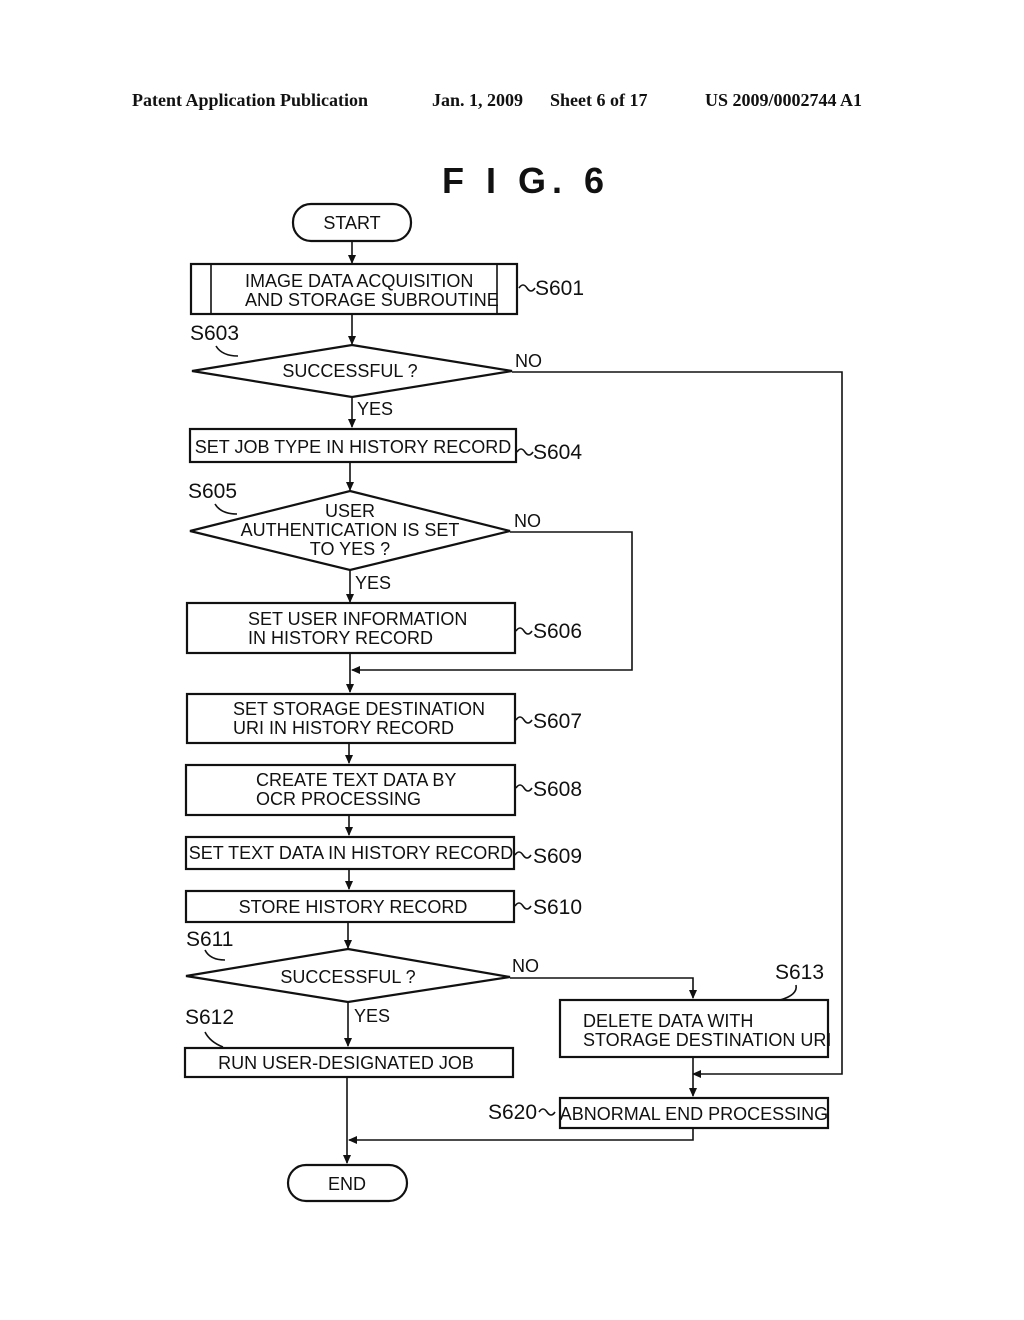 The image size is (1024, 1320). Describe the element at coordinates (707, 1040) in the screenshot. I see `s613-line-2: STORAGE DESTINATION URI` at that location.